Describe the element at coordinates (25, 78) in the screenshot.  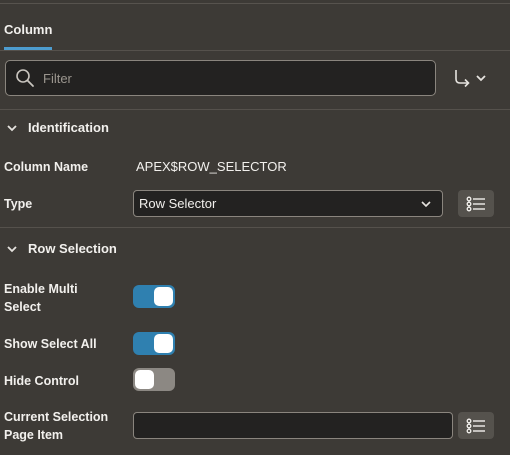
I see `search-icon` at that location.